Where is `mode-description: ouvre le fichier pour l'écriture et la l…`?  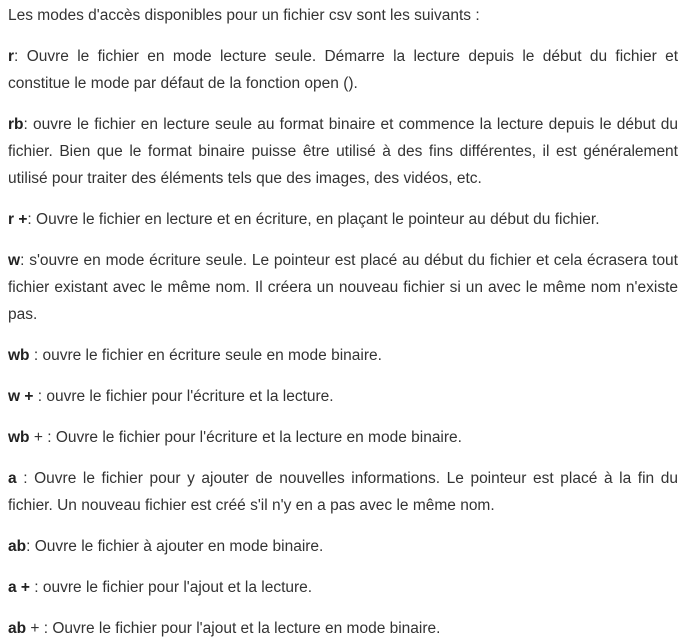 mode-description: ouvre le fichier pour l'écriture et la l… is located at coordinates (190, 396).